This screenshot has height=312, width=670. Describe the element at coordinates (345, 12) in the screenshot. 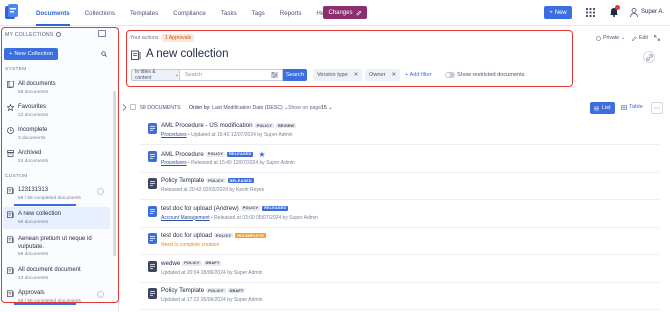

I see `changes-button: Changes` at that location.